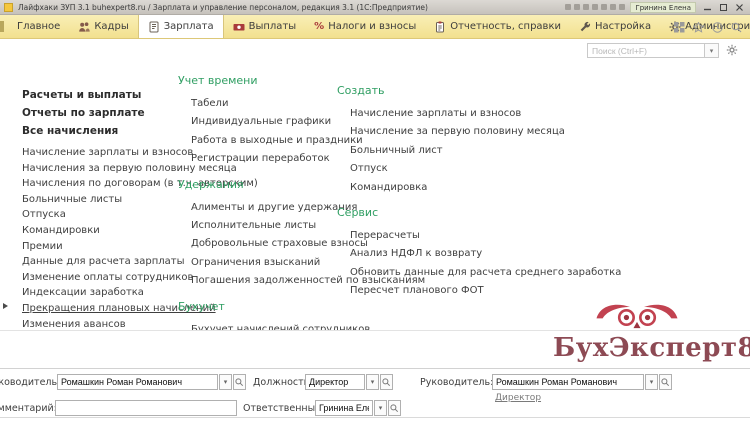 The image size is (750, 421). I want to click on nav-link: Перерасчеты, so click(437, 234).